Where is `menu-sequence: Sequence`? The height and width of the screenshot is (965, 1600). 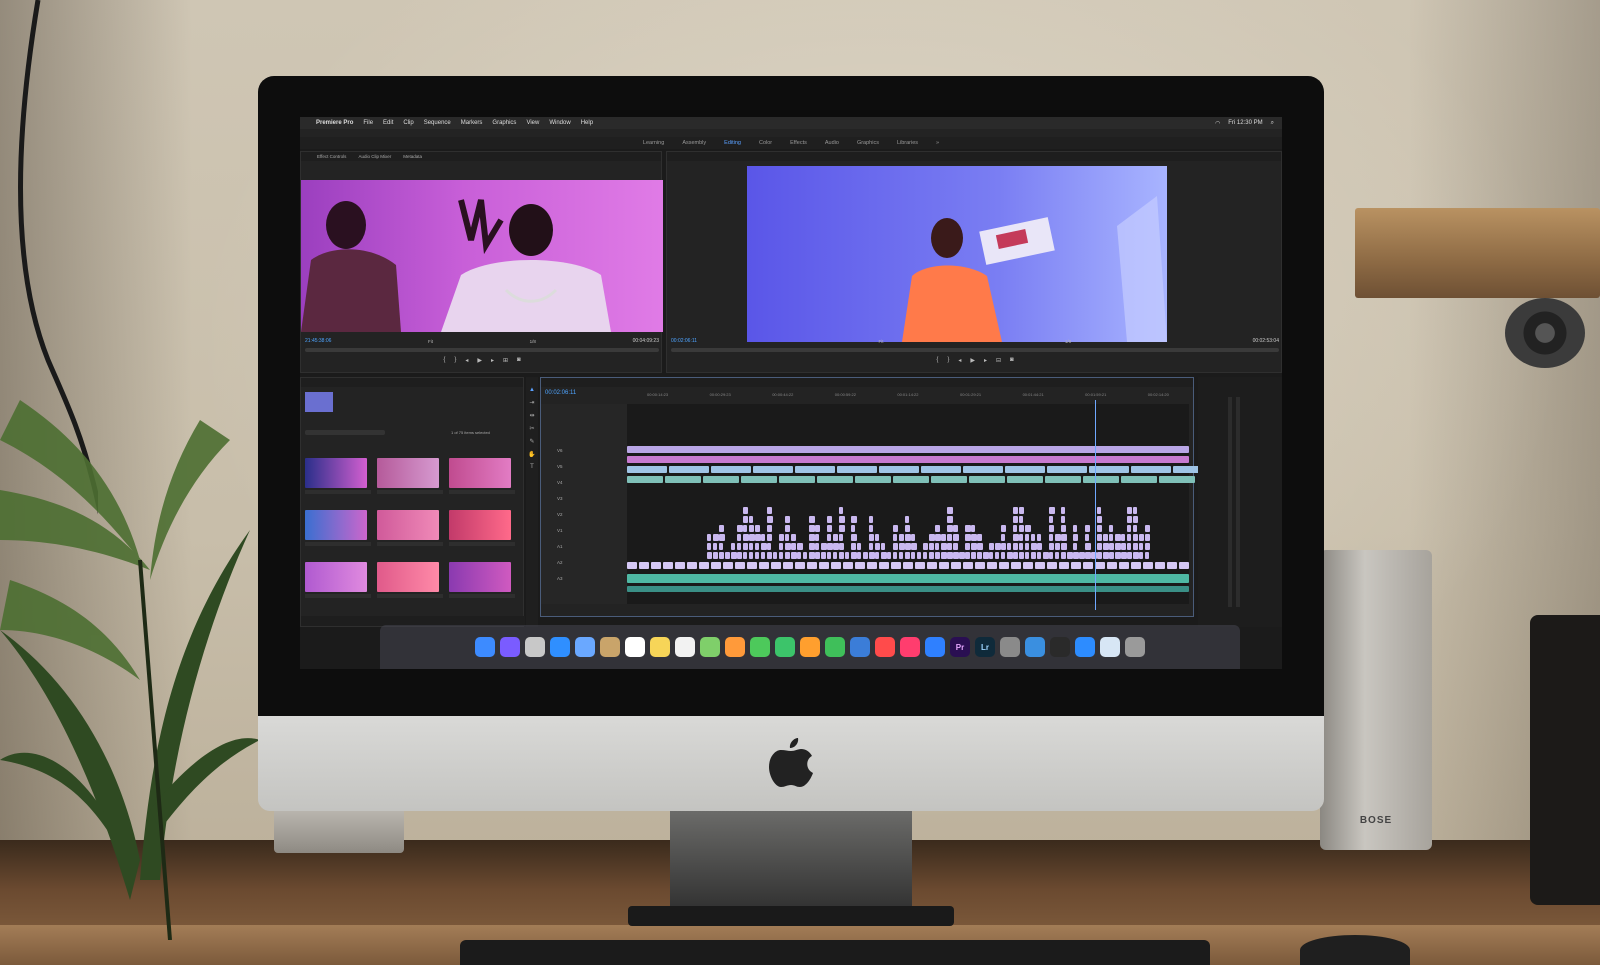
menu-sequence: Sequence is located at coordinates (437, 123).